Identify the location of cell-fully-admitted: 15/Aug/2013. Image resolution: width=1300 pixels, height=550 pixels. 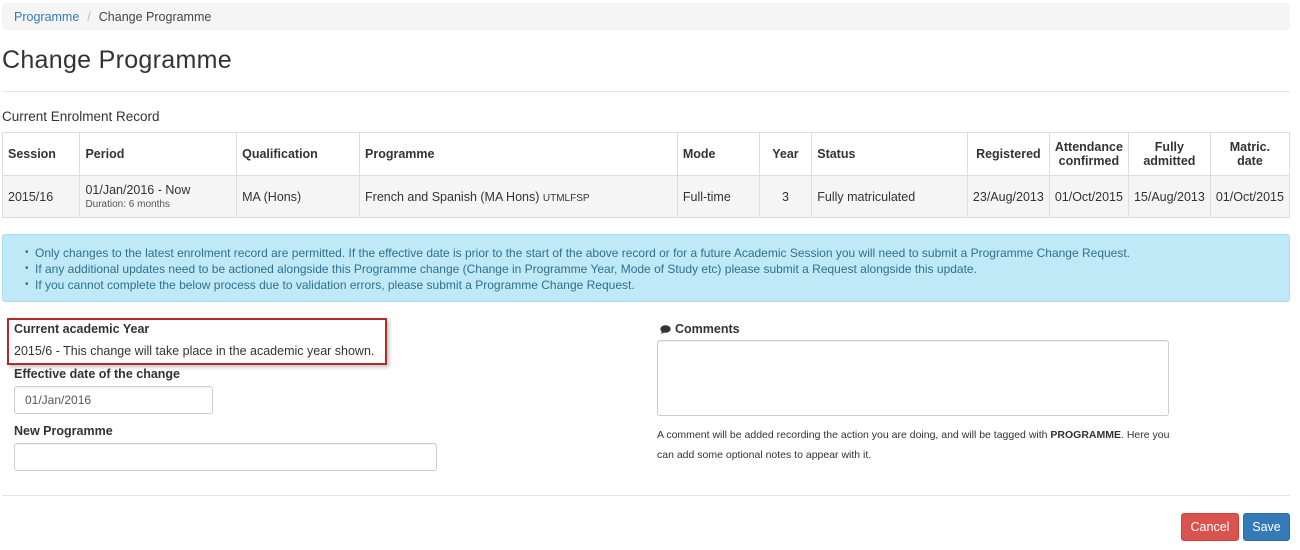
(1169, 196).